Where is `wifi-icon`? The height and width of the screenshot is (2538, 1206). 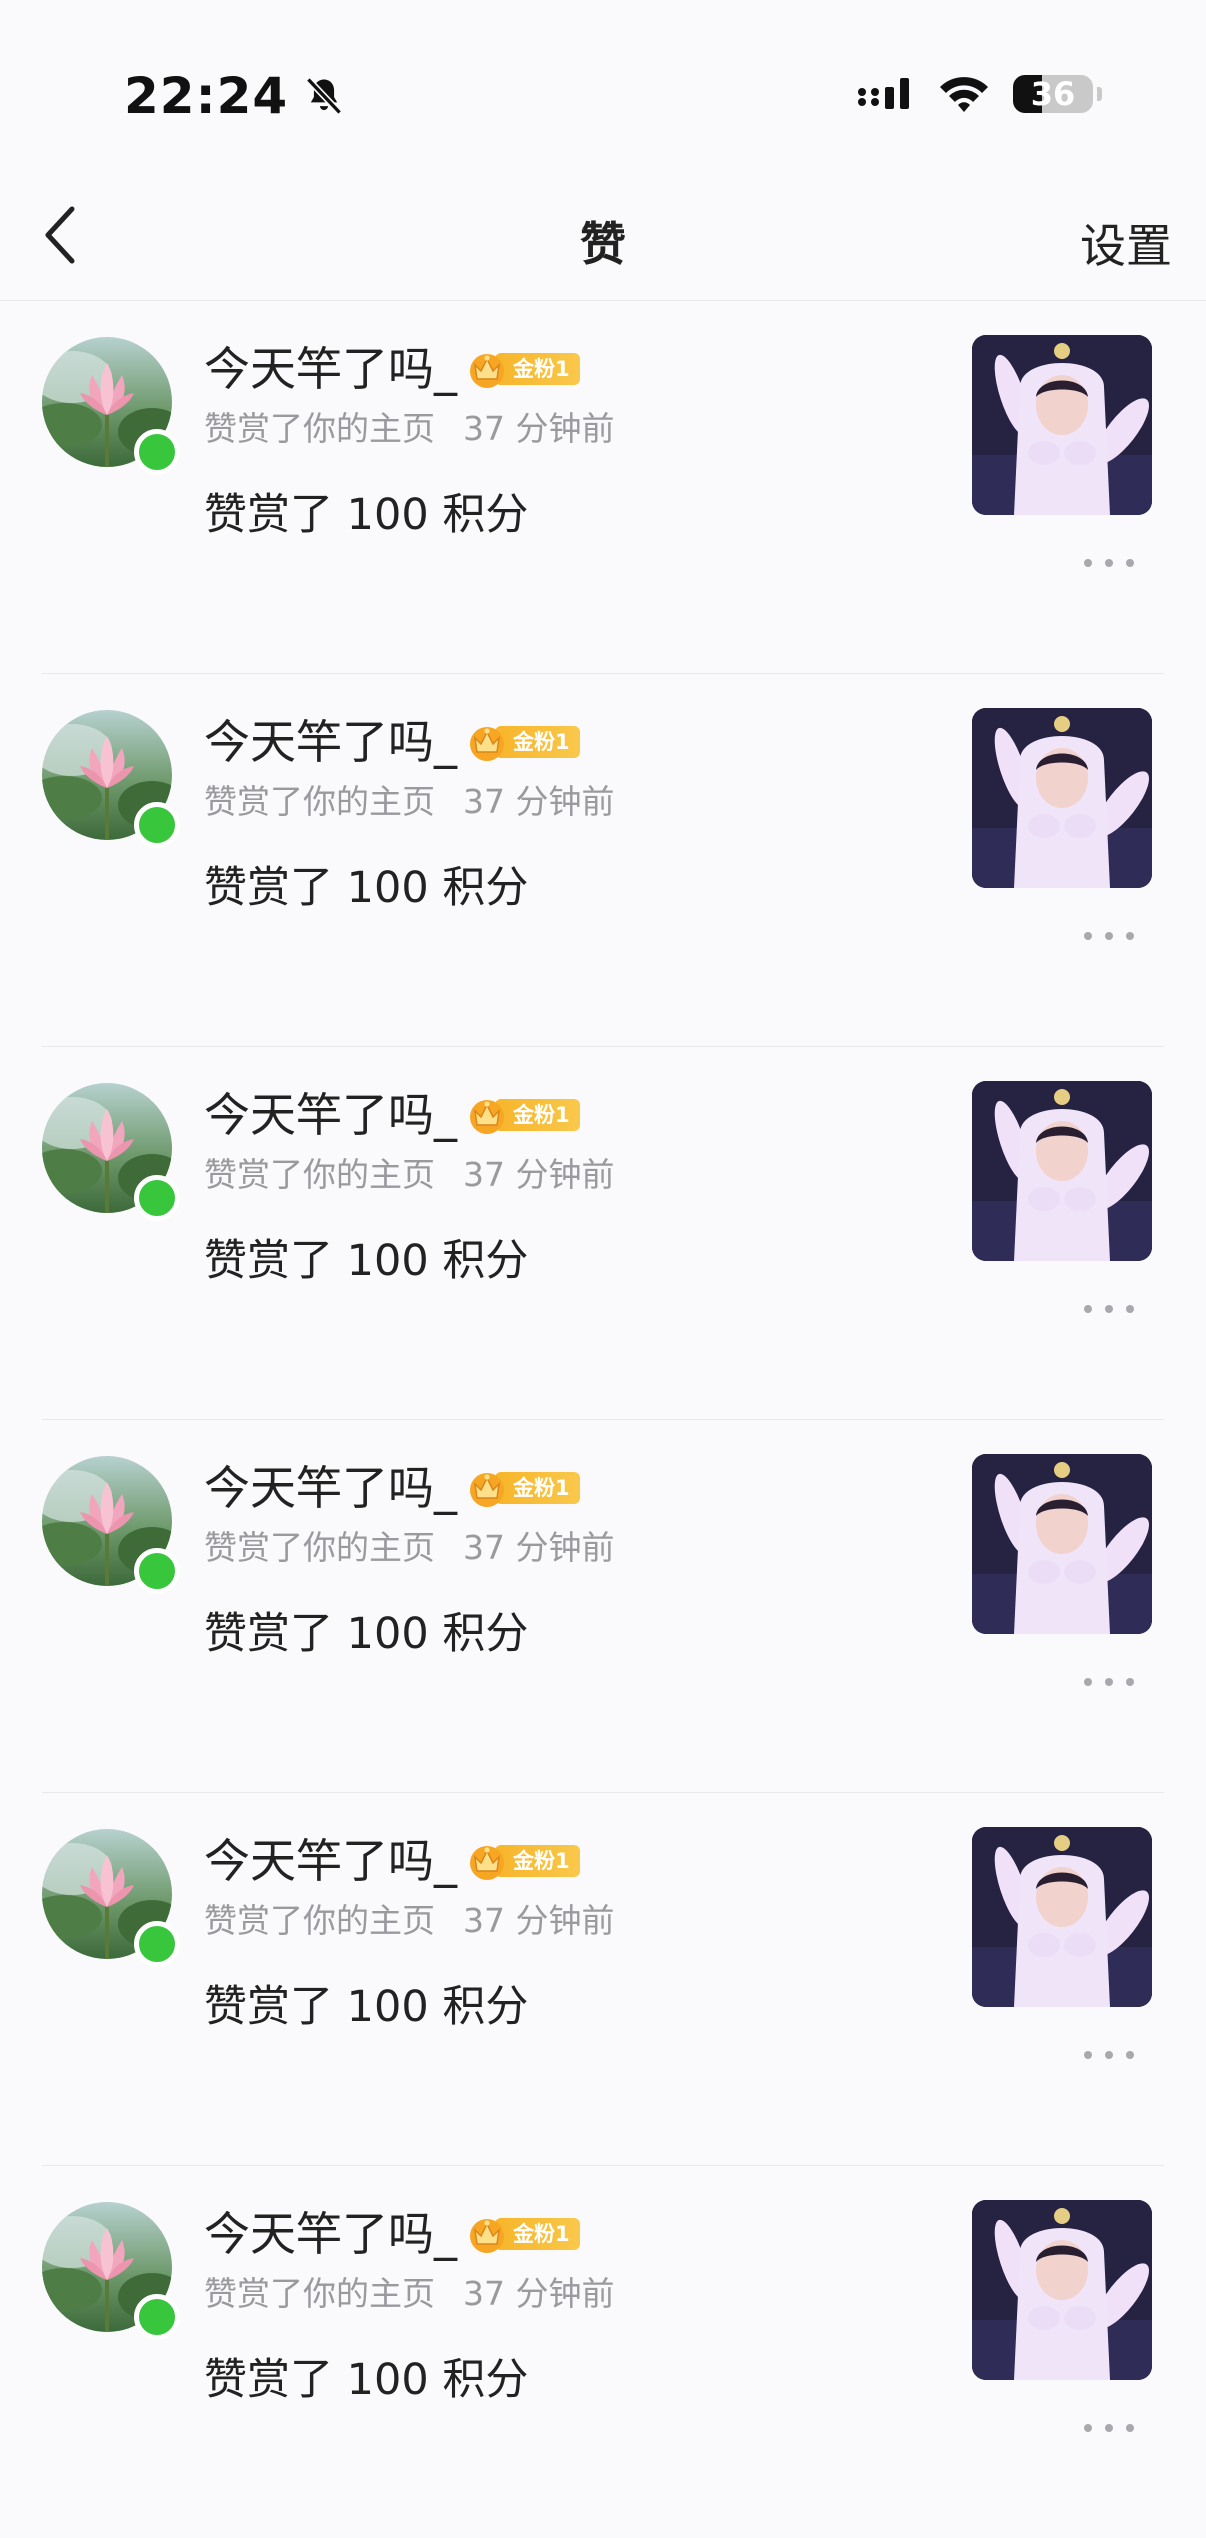 wifi-icon is located at coordinates (964, 94).